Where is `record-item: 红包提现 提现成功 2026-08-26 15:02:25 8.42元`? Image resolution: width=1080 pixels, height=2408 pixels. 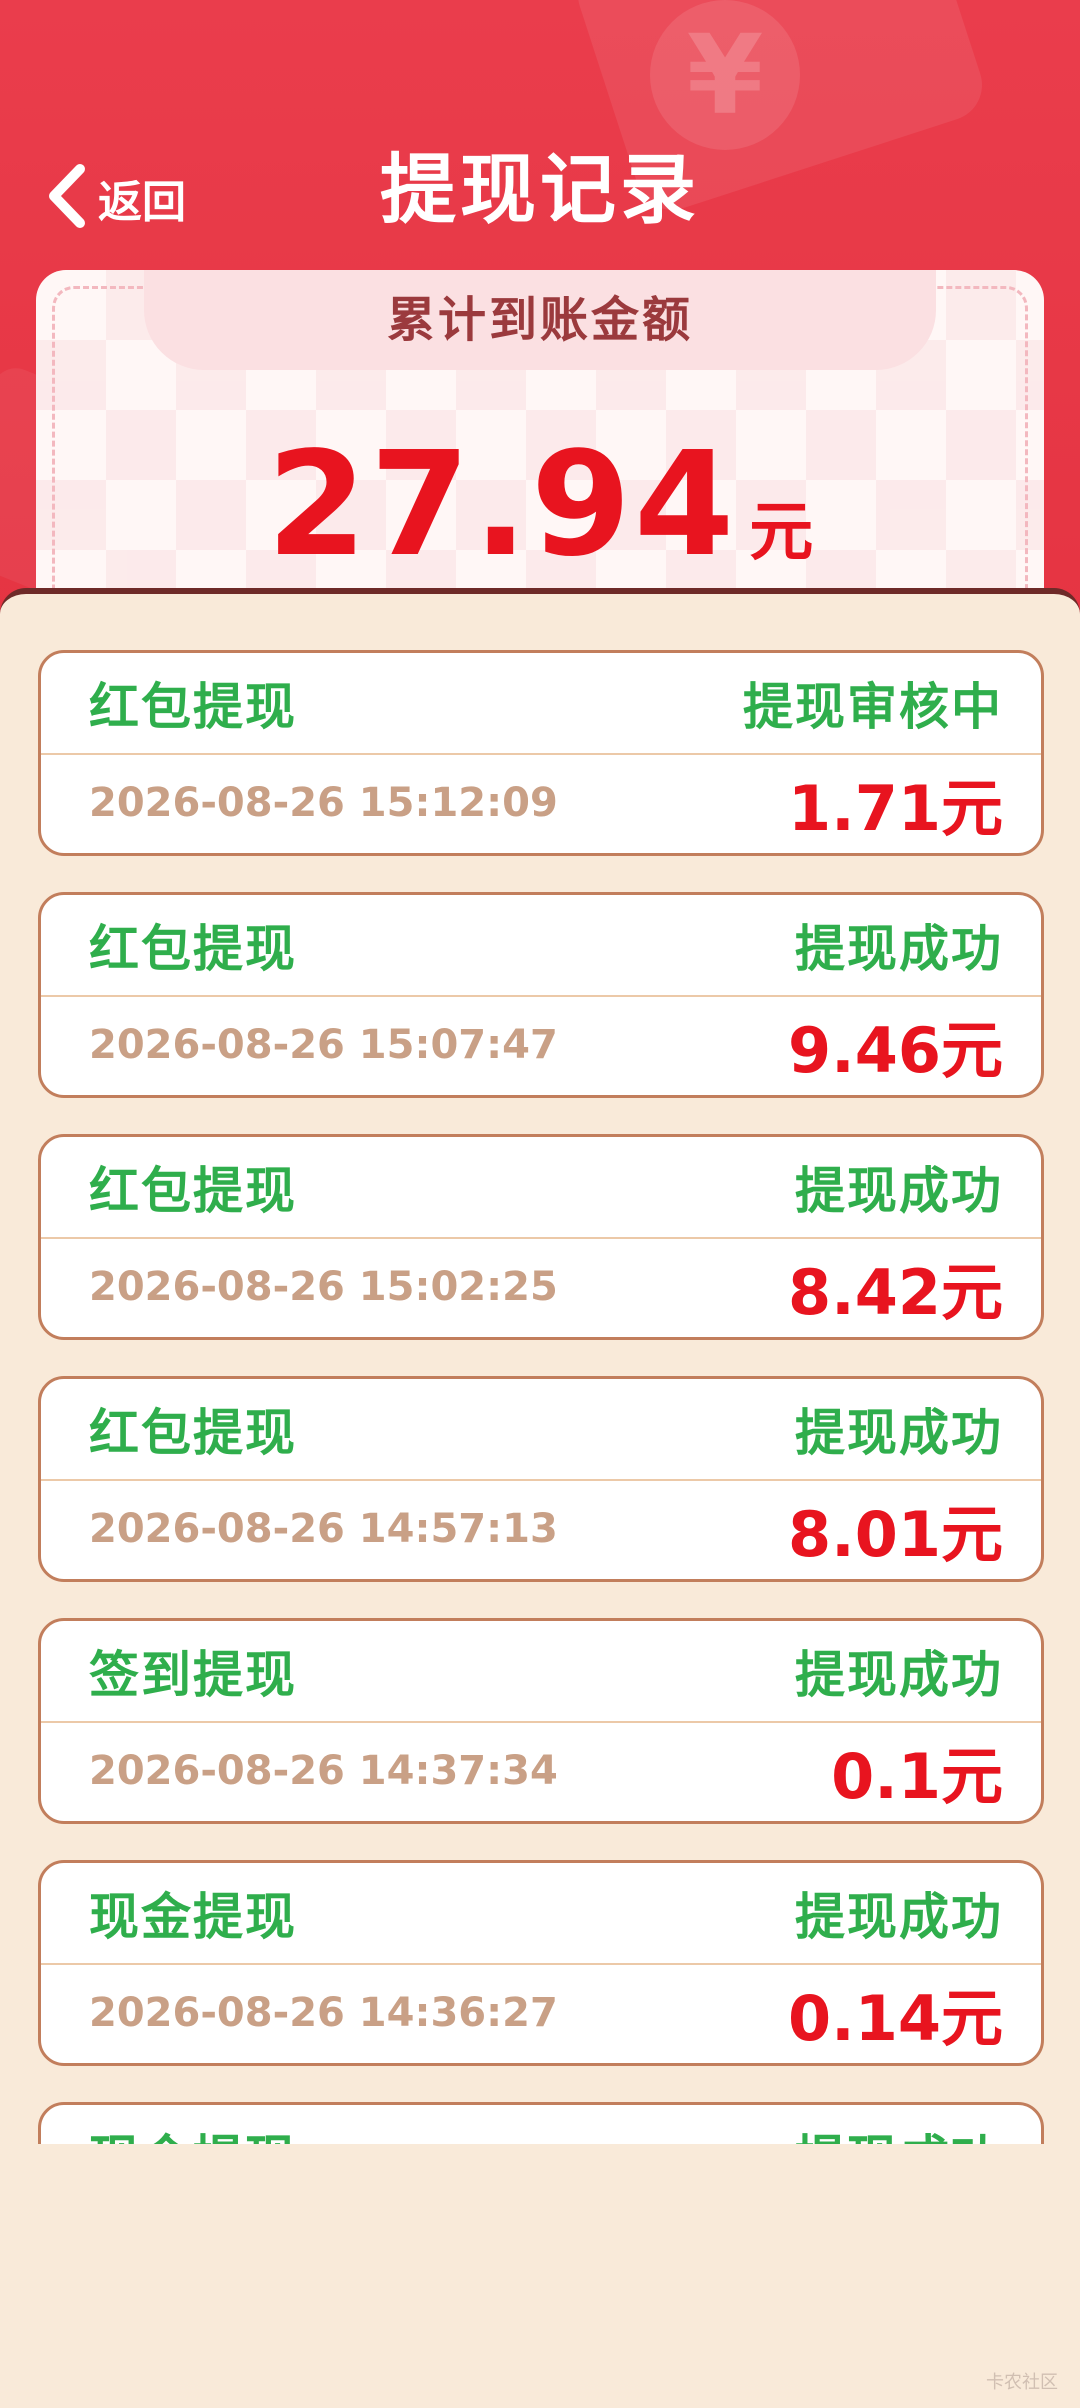
record-item: 红包提现 提现成功 2026-08-26 15:02:25 8.42元 is located at coordinates (541, 1237).